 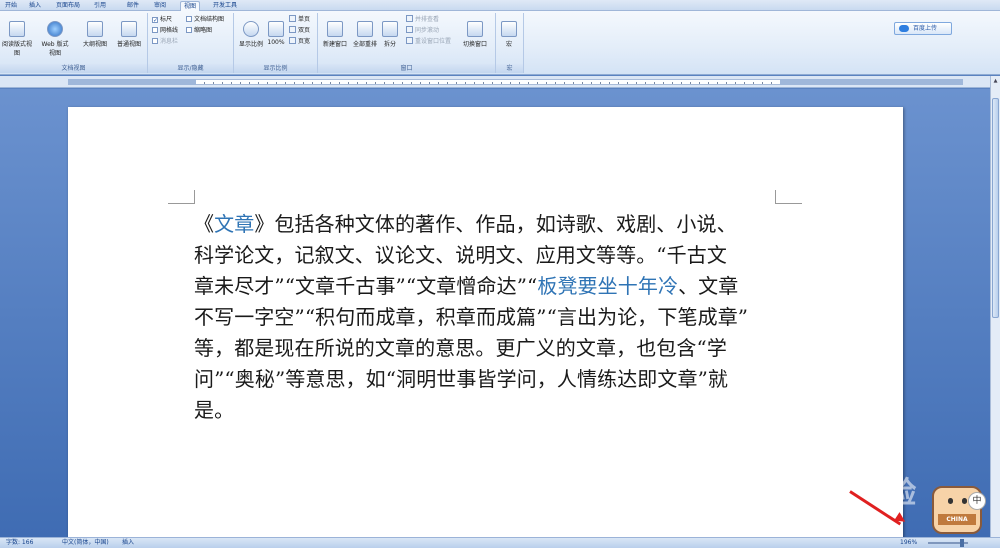 What do you see at coordinates (214, 410) in the screenshot?
I see `text-run: 是。` at bounding box center [214, 410].